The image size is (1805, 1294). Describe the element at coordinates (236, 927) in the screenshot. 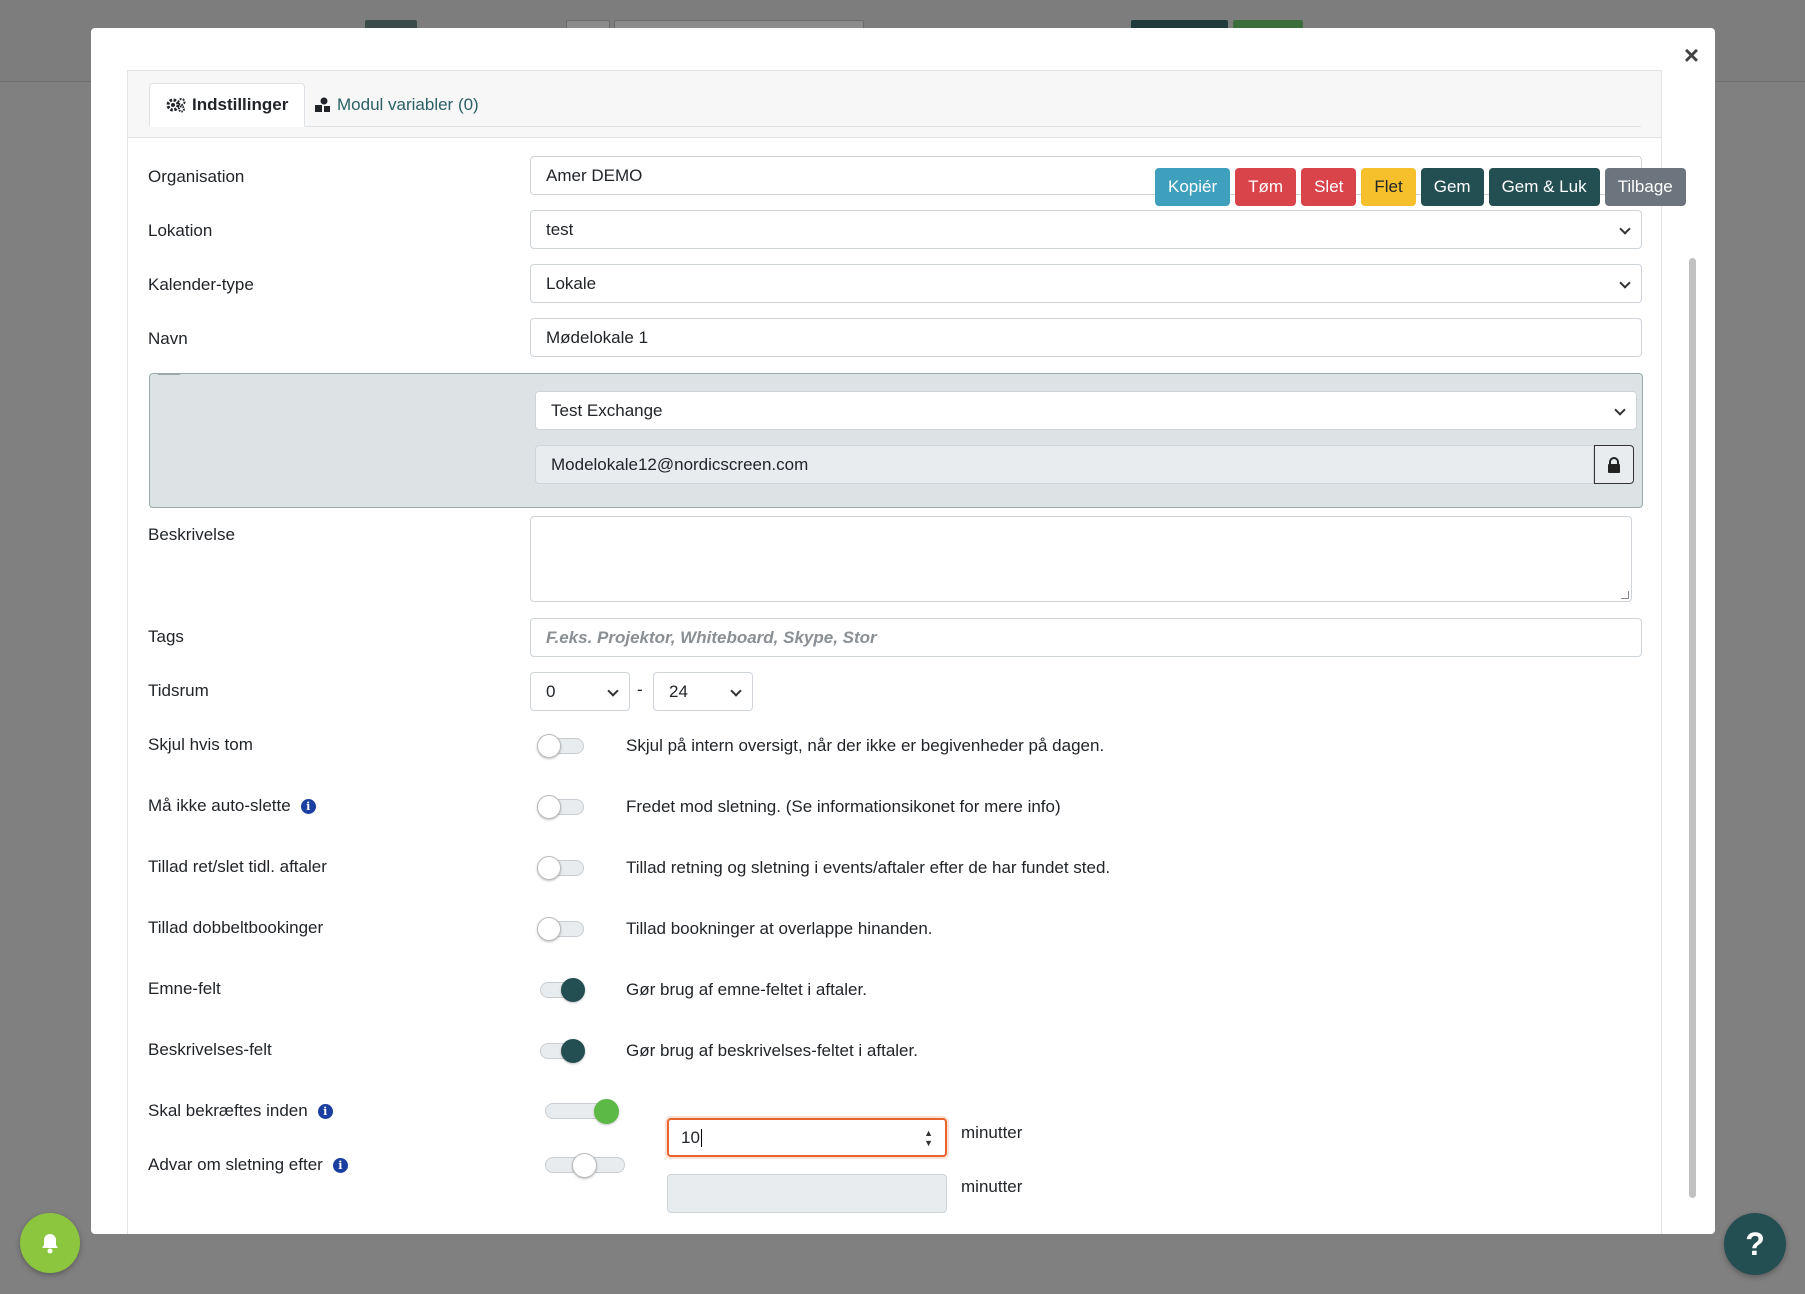

I see `toggle-label-dobbelt: Tillad dobbeltbookinger` at that location.